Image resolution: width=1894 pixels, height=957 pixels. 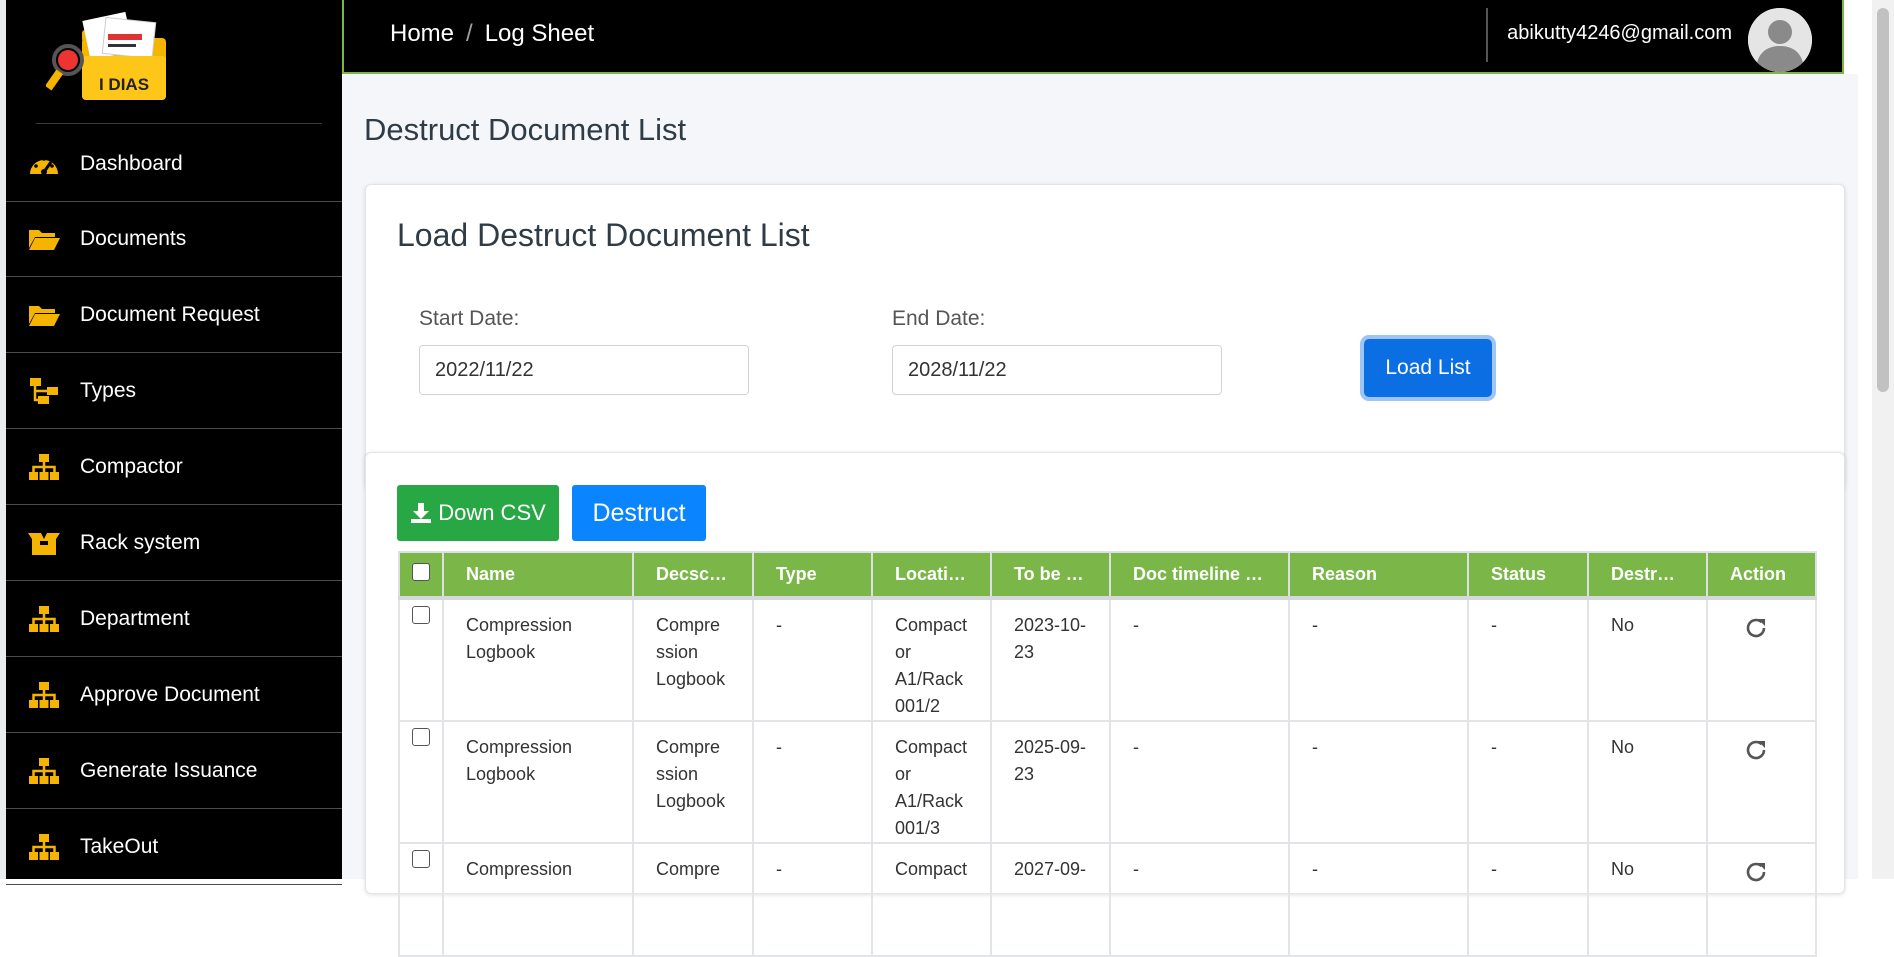 I want to click on page-title: Destruct Document List, so click(x=525, y=129).